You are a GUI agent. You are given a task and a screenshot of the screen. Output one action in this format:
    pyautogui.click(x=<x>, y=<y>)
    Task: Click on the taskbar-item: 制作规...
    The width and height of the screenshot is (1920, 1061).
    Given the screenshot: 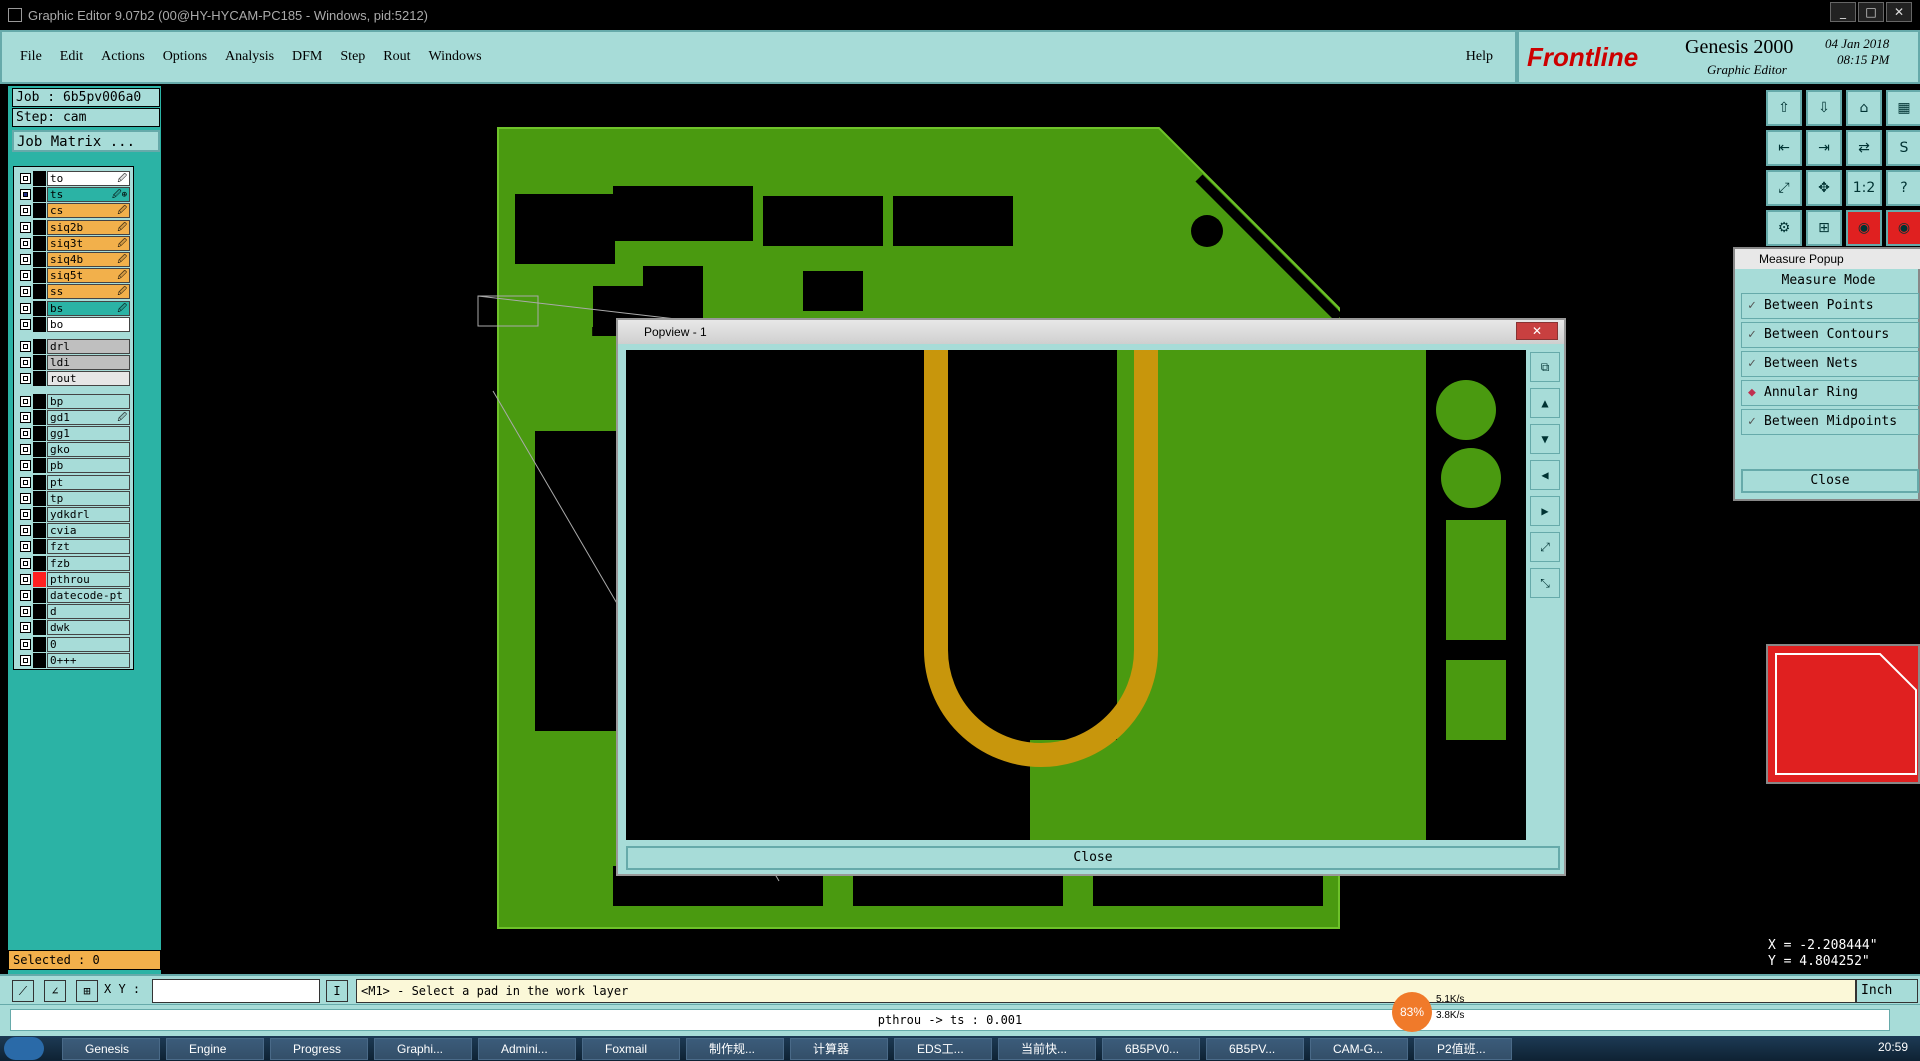 What is the action you would take?
    pyautogui.click(x=735, y=1049)
    